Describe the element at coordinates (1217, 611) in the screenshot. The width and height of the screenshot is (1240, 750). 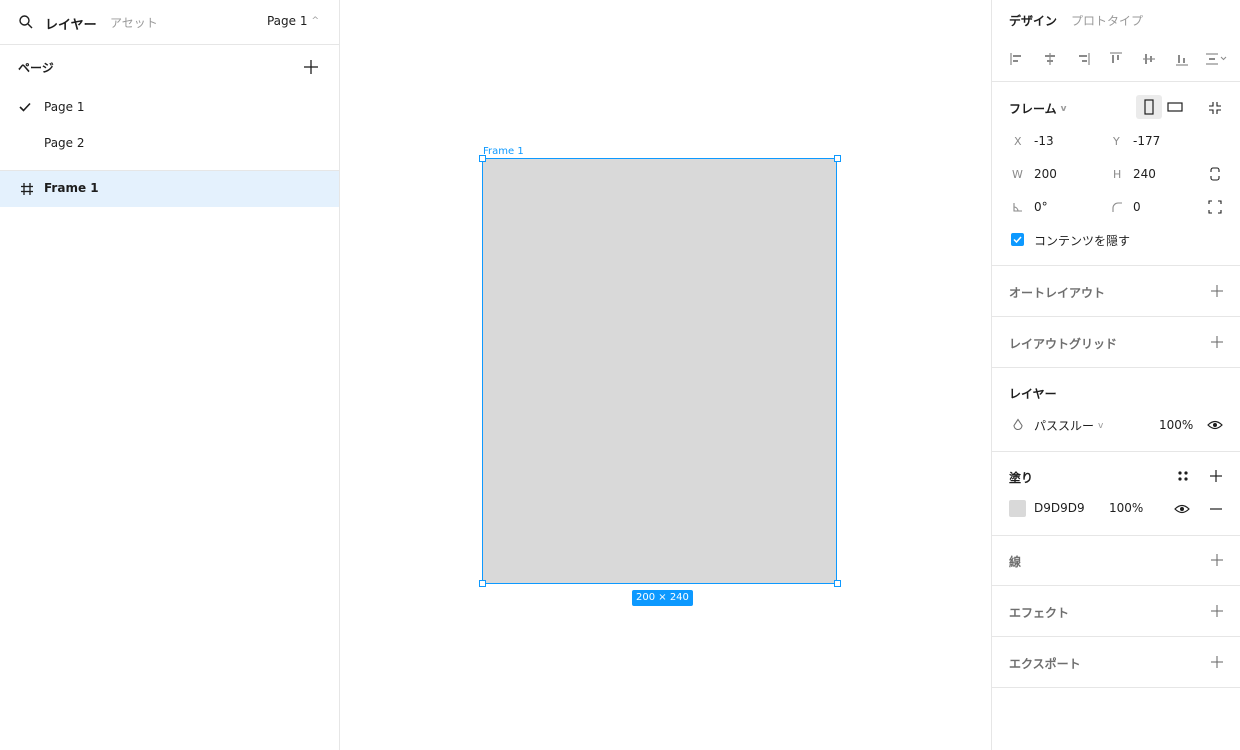
I see `add-effect-icon` at that location.